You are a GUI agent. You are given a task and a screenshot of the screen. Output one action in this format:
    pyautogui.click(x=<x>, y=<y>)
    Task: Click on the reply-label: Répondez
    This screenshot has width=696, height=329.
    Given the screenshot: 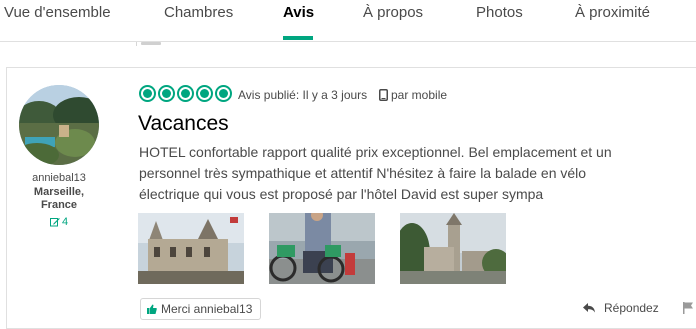 What is the action you would take?
    pyautogui.click(x=631, y=308)
    